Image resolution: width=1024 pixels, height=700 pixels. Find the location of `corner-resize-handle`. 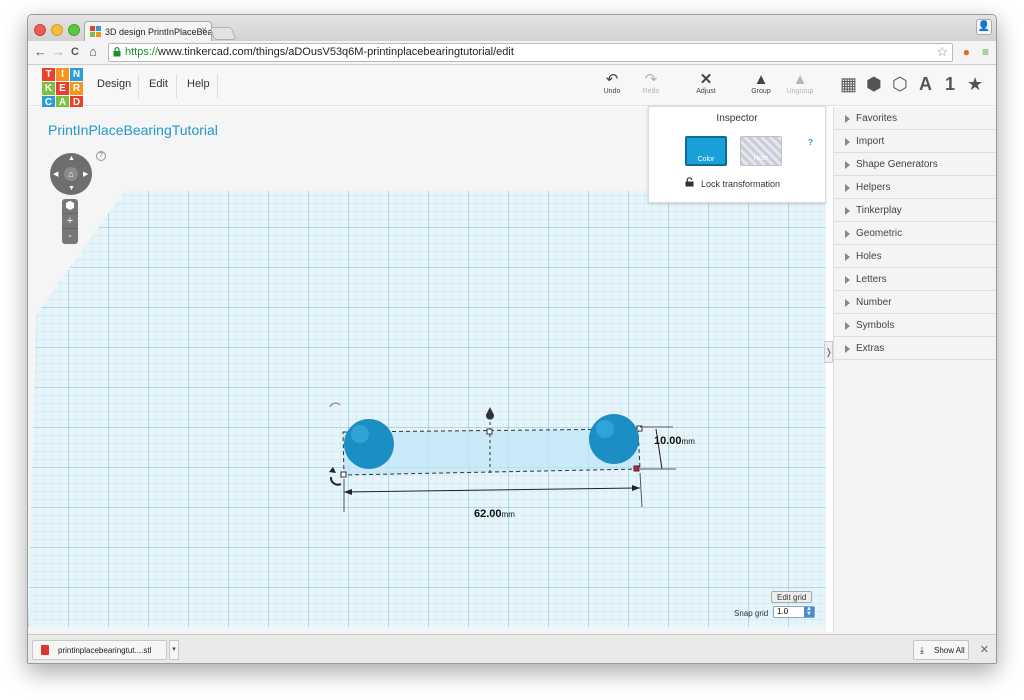

corner-resize-handle is located at coordinates (636, 468).